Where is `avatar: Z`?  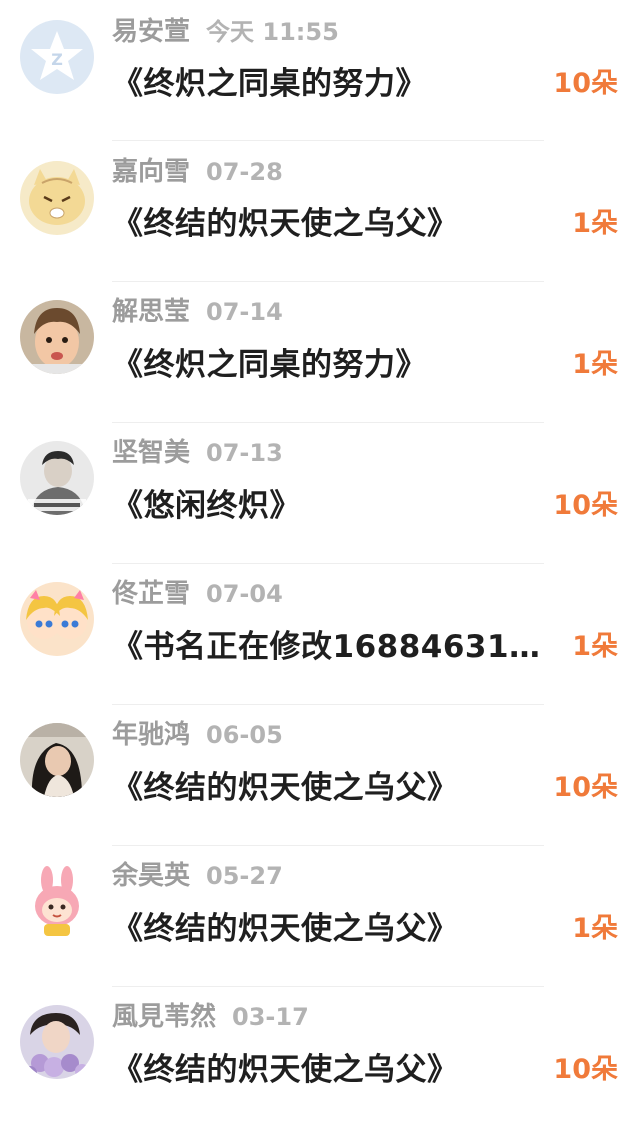 avatar: Z is located at coordinates (57, 57).